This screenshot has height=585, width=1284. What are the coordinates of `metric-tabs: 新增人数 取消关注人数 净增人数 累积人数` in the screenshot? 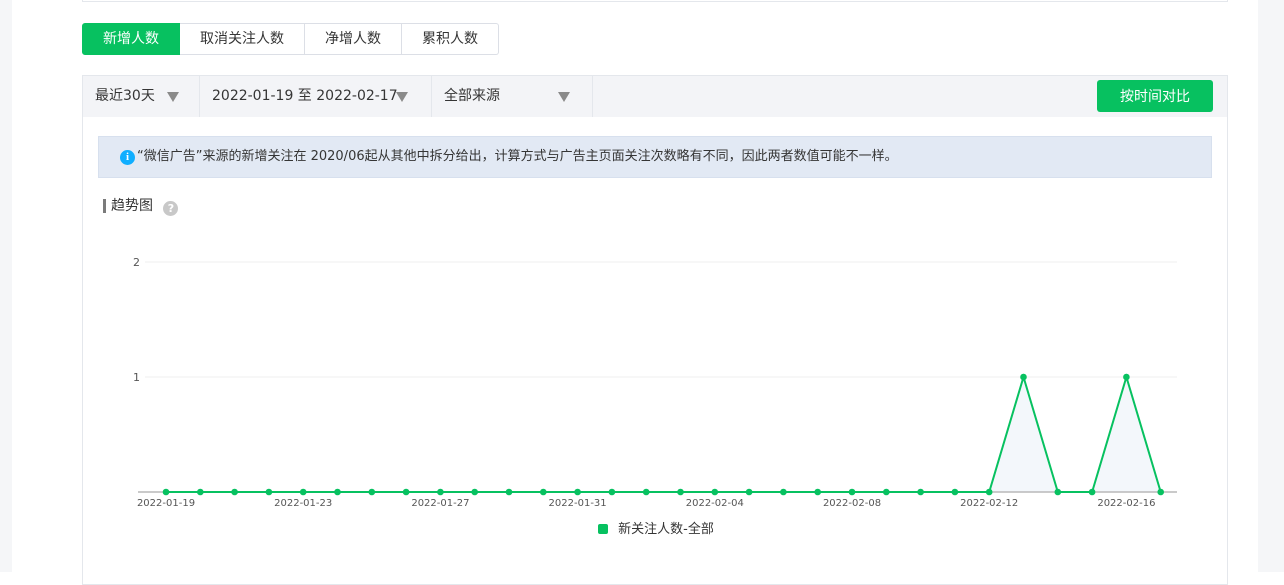 It's located at (290, 39).